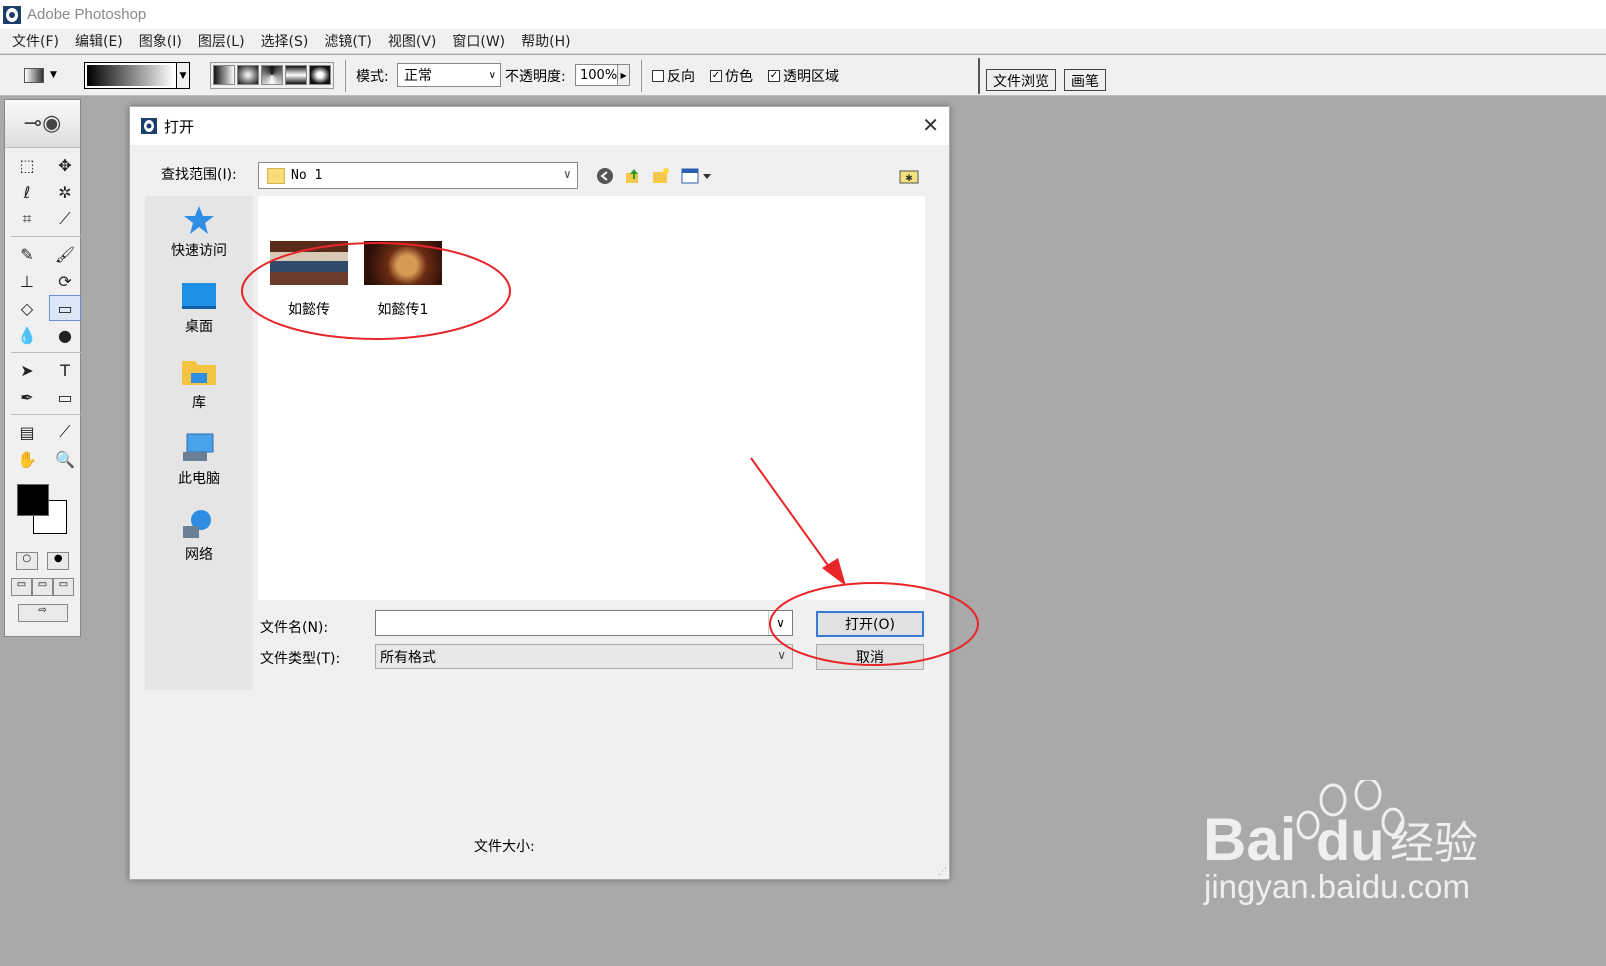 The image size is (1606, 966). I want to click on place-label: 快速访问, so click(199, 251).